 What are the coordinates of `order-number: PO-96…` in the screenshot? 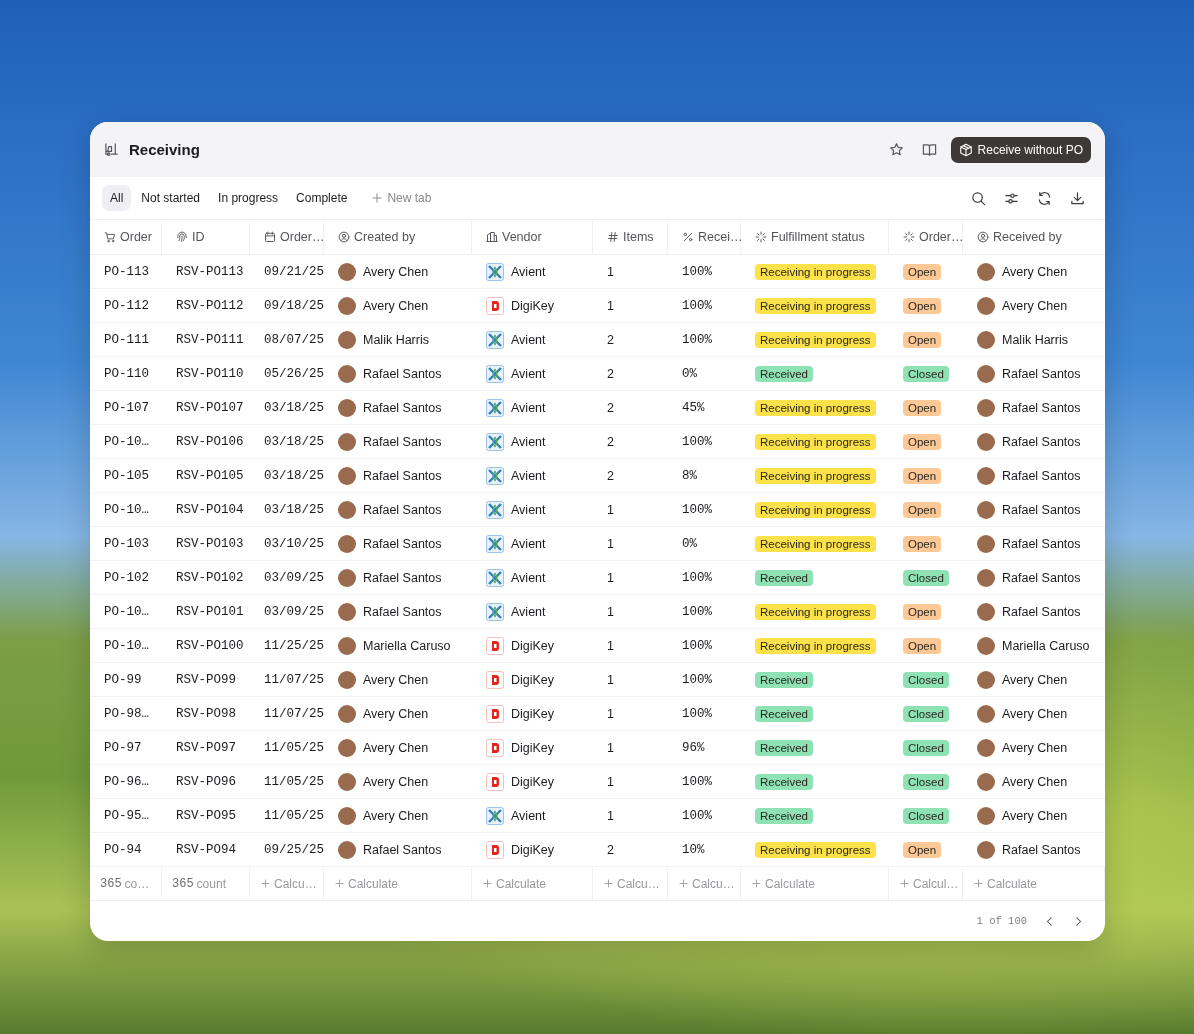 It's located at (126, 781).